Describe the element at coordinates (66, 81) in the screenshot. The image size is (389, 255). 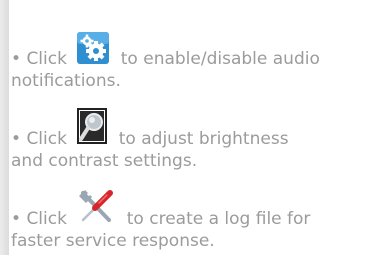
I see `help-item-text-line-2: notifications.` at that location.